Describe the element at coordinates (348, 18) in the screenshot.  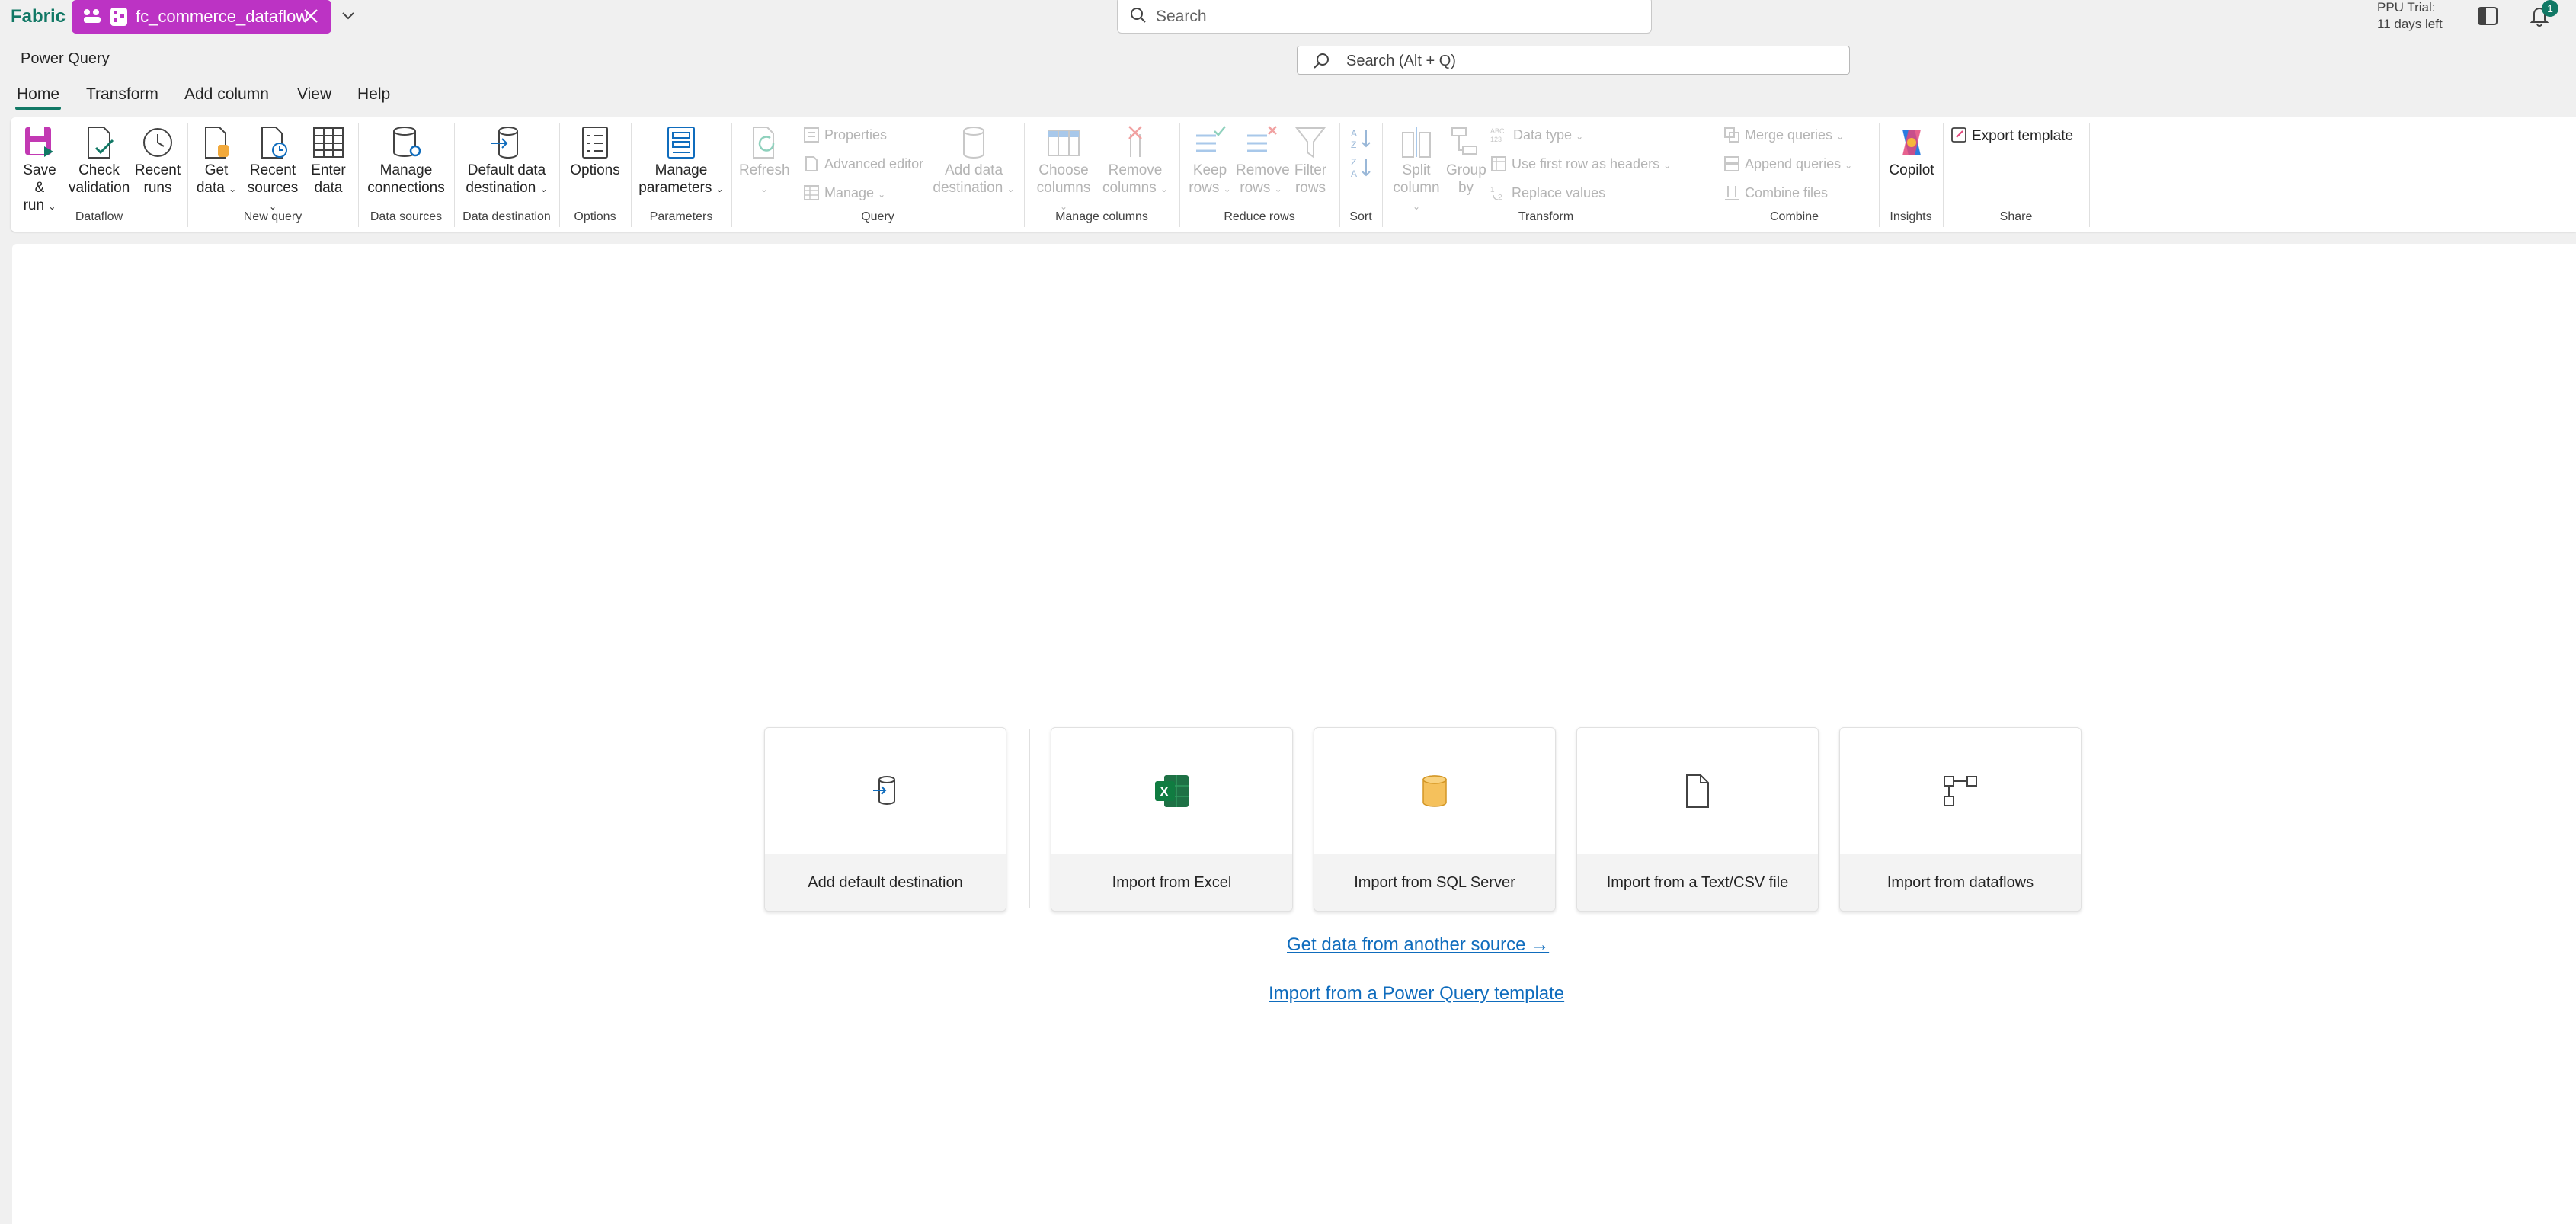
I see `chevron-down-icon` at that location.